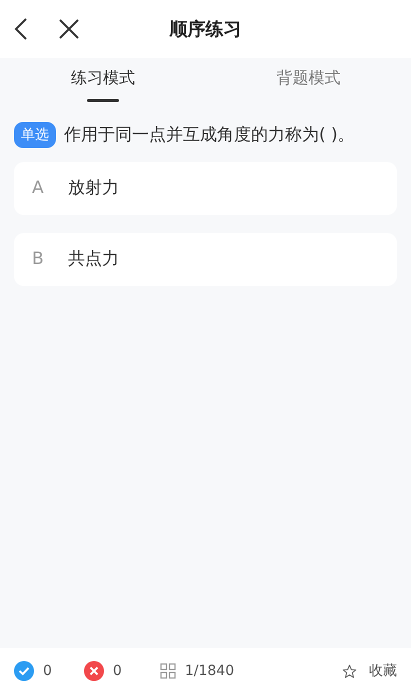 The height and width of the screenshot is (694, 411). What do you see at coordinates (205, 188) in the screenshot?
I see `answer-option: A 放射力` at bounding box center [205, 188].